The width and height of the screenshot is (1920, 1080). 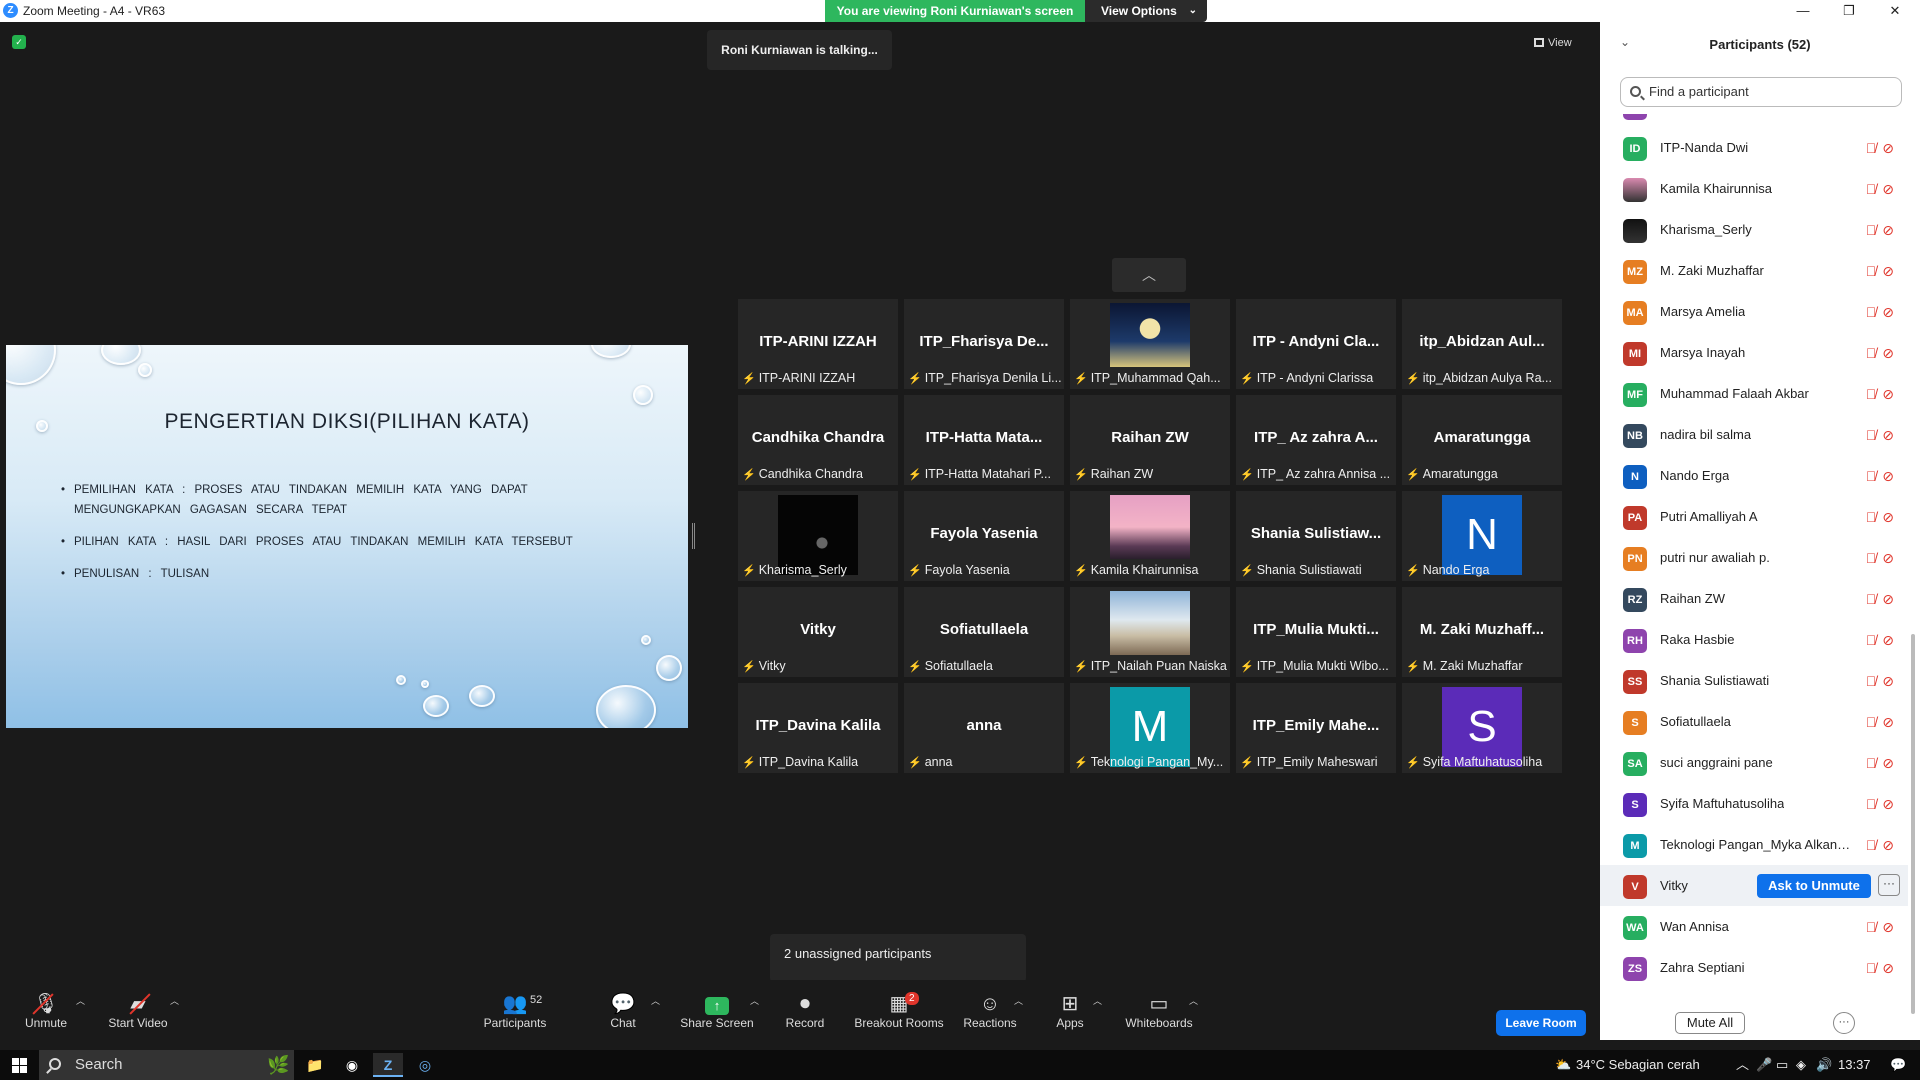 What do you see at coordinates (1078, 1011) in the screenshot?
I see `apps-button: ⊞ Apps ︿` at bounding box center [1078, 1011].